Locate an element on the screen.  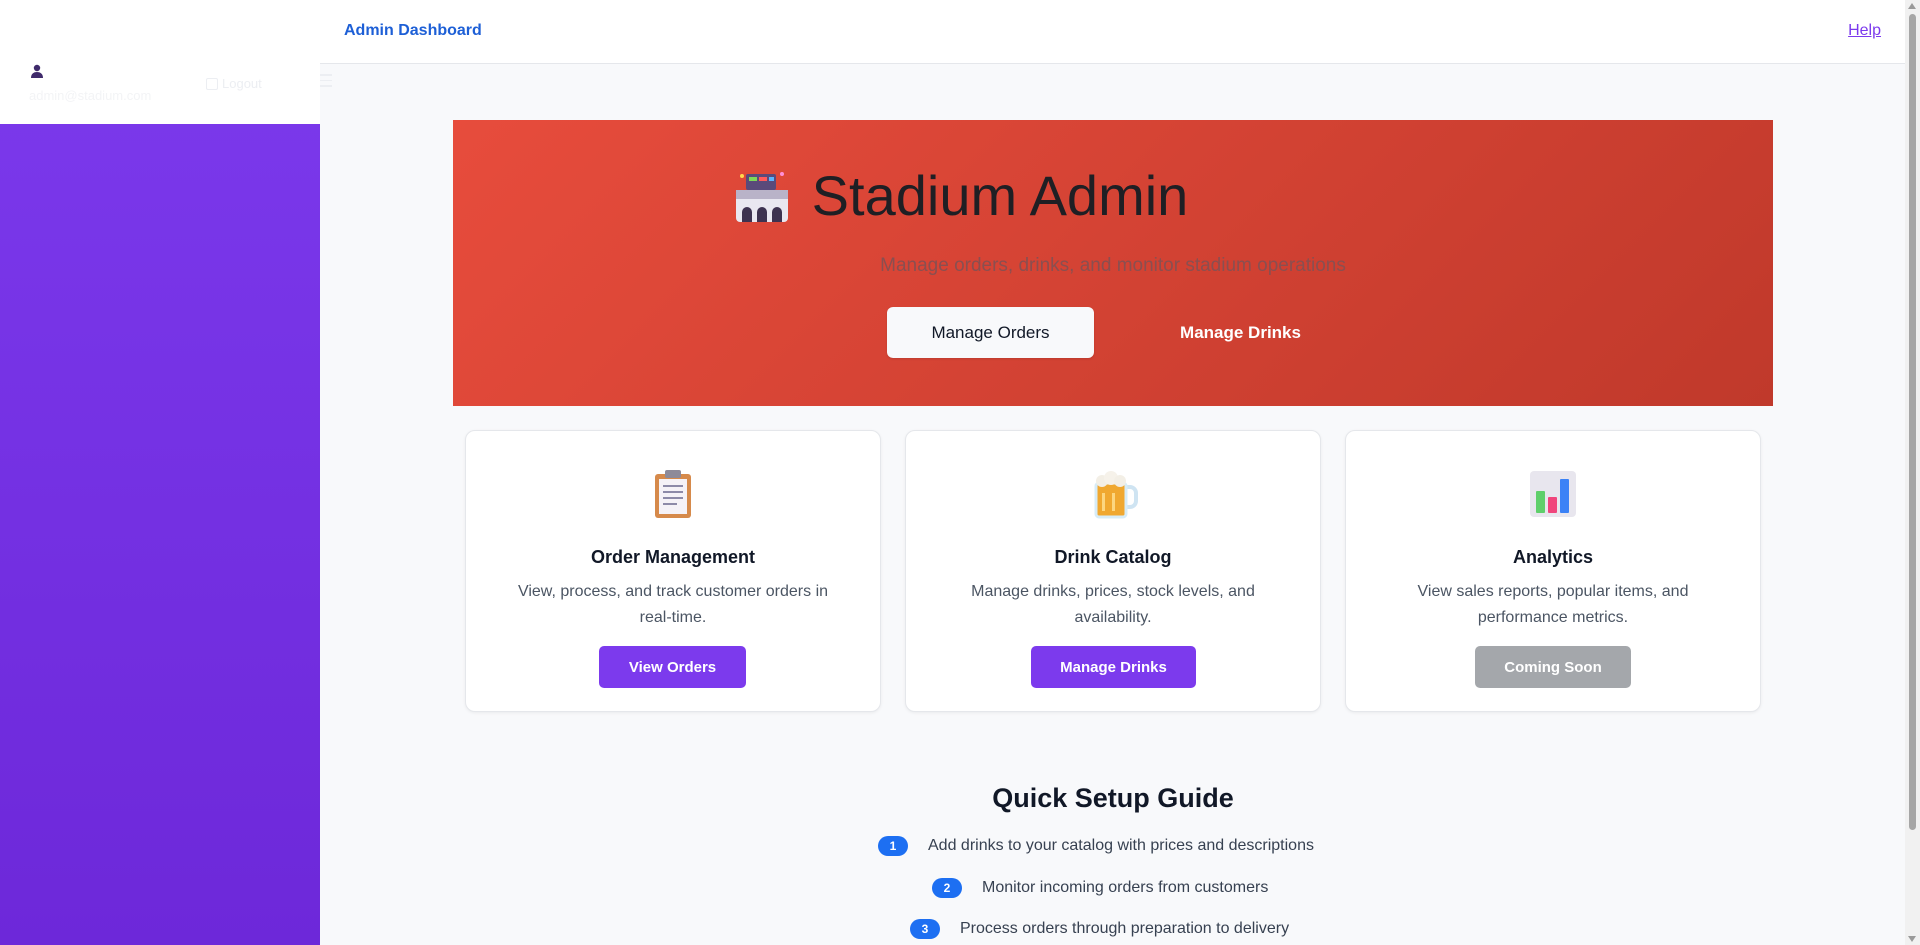
logout-button: Logout is located at coordinates (234, 83).